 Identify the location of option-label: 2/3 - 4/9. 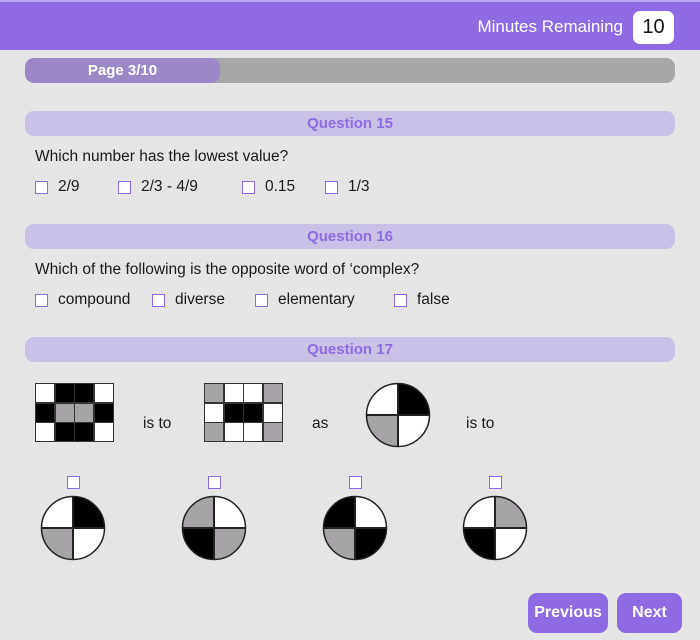
(169, 186).